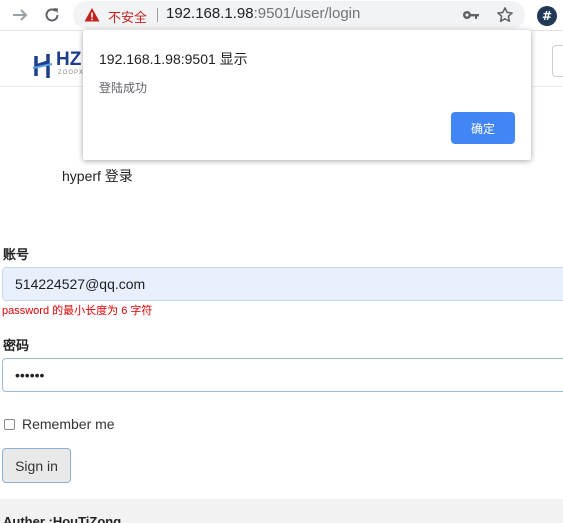 The height and width of the screenshot is (523, 563). I want to click on browser-toolbar: 不安全 192.168.1.98:9501/user/login #, so click(281, 15).